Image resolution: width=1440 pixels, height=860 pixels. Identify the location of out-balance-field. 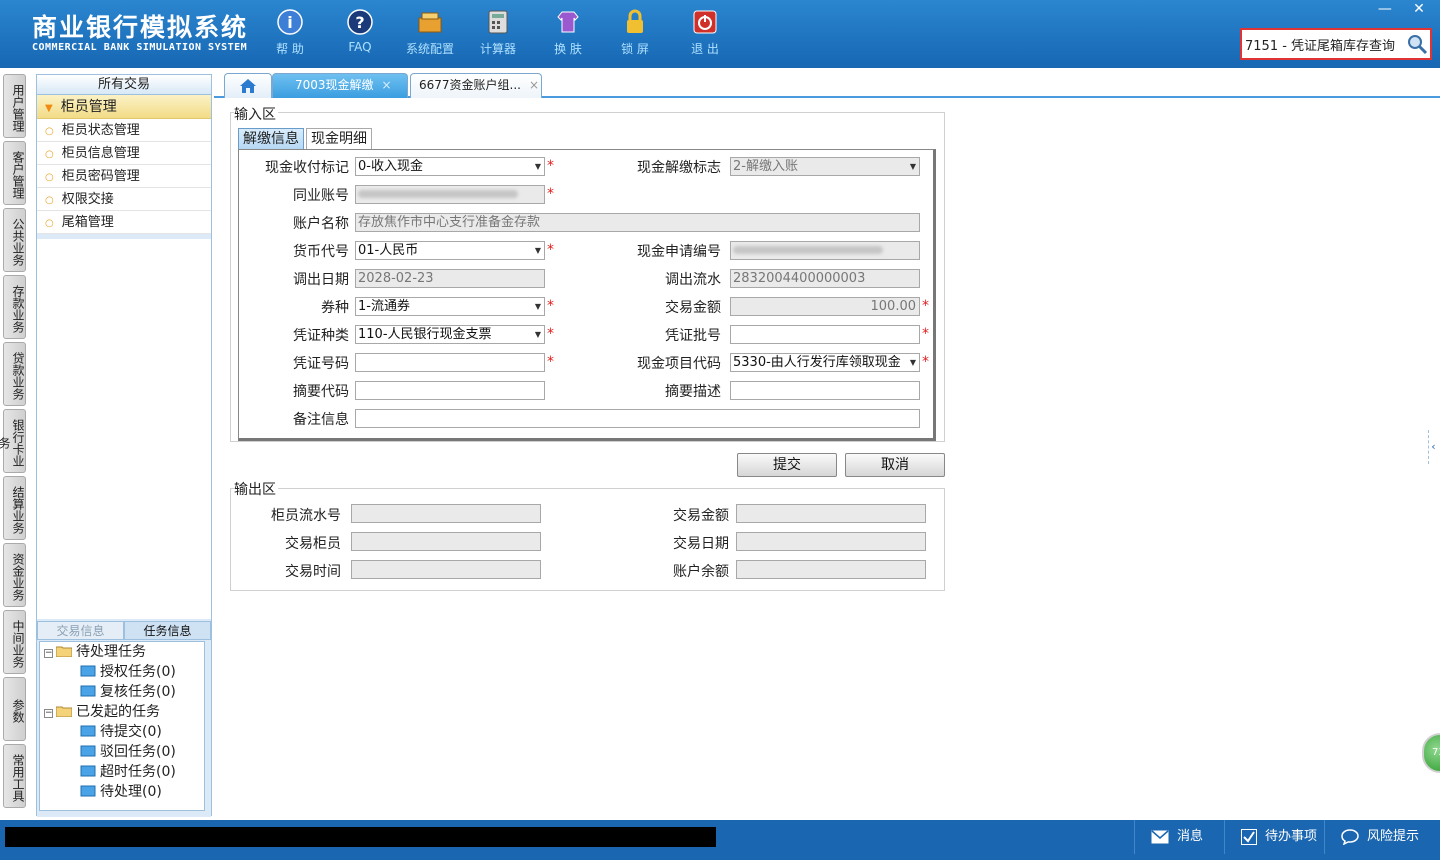
(831, 569).